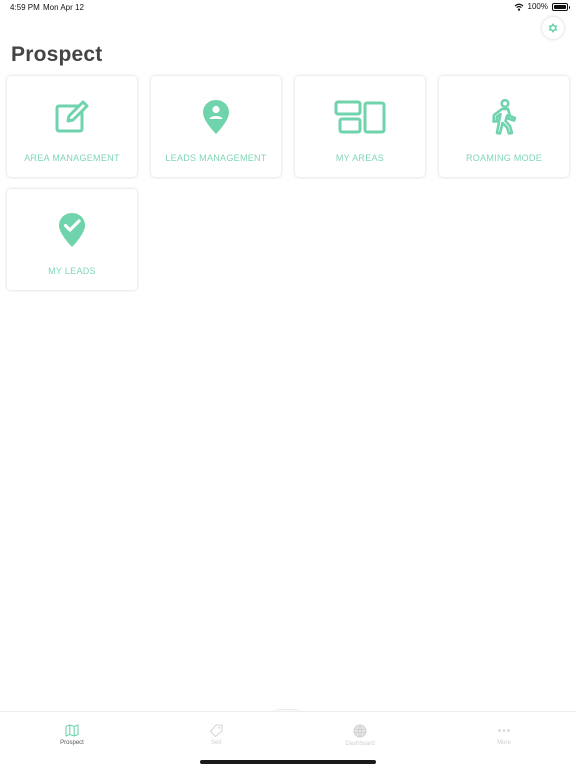 This screenshot has width=576, height=768. Describe the element at coordinates (216, 117) in the screenshot. I see `location-user-icon` at that location.